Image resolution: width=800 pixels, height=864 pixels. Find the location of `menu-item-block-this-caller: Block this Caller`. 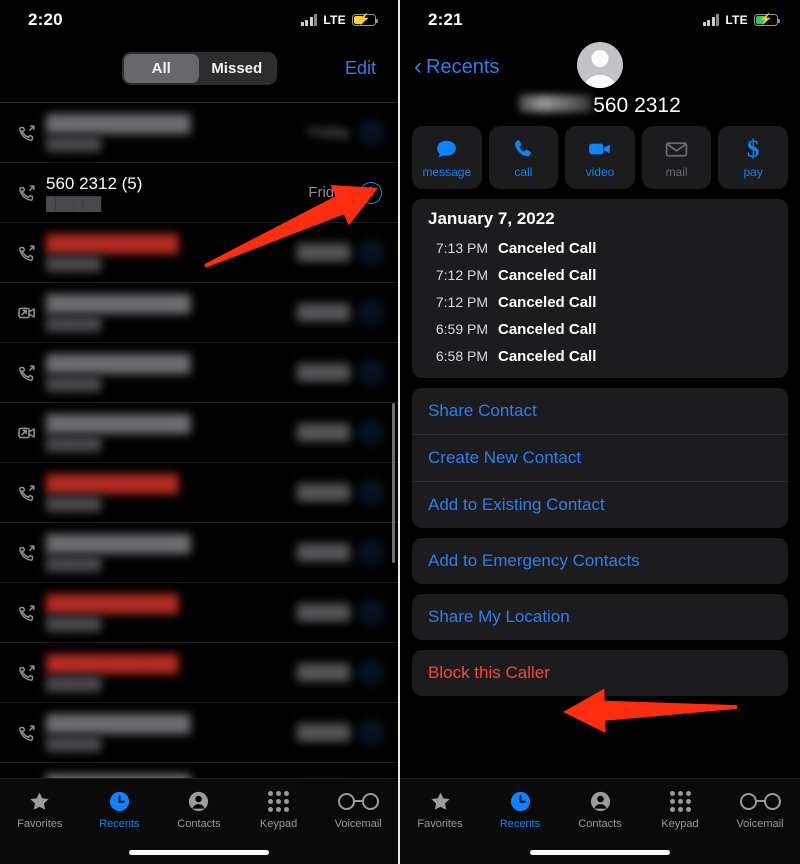

menu-item-block-this-caller: Block this Caller is located at coordinates (600, 673).